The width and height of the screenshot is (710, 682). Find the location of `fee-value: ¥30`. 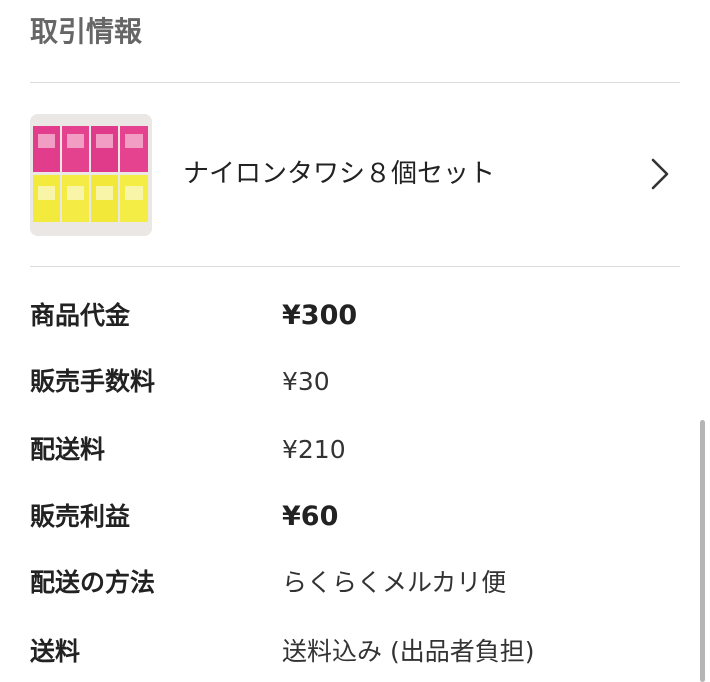

fee-value: ¥30 is located at coordinates (306, 381).